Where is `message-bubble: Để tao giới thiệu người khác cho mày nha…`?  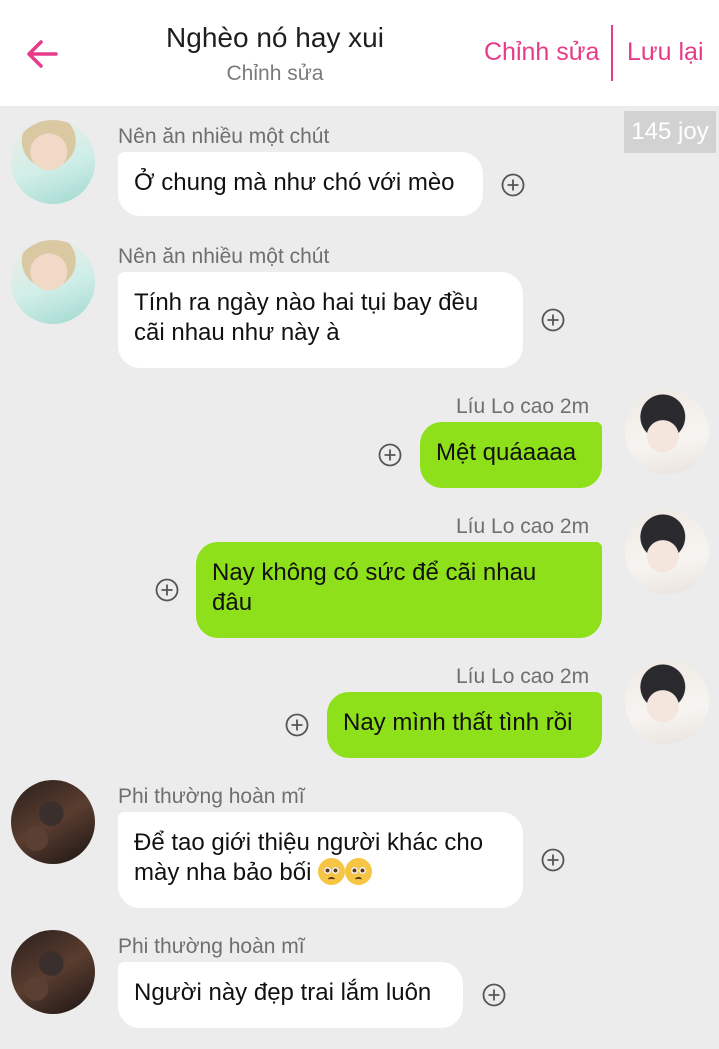 message-bubble: Để tao giới thiệu người khác cho mày nha… is located at coordinates (320, 860).